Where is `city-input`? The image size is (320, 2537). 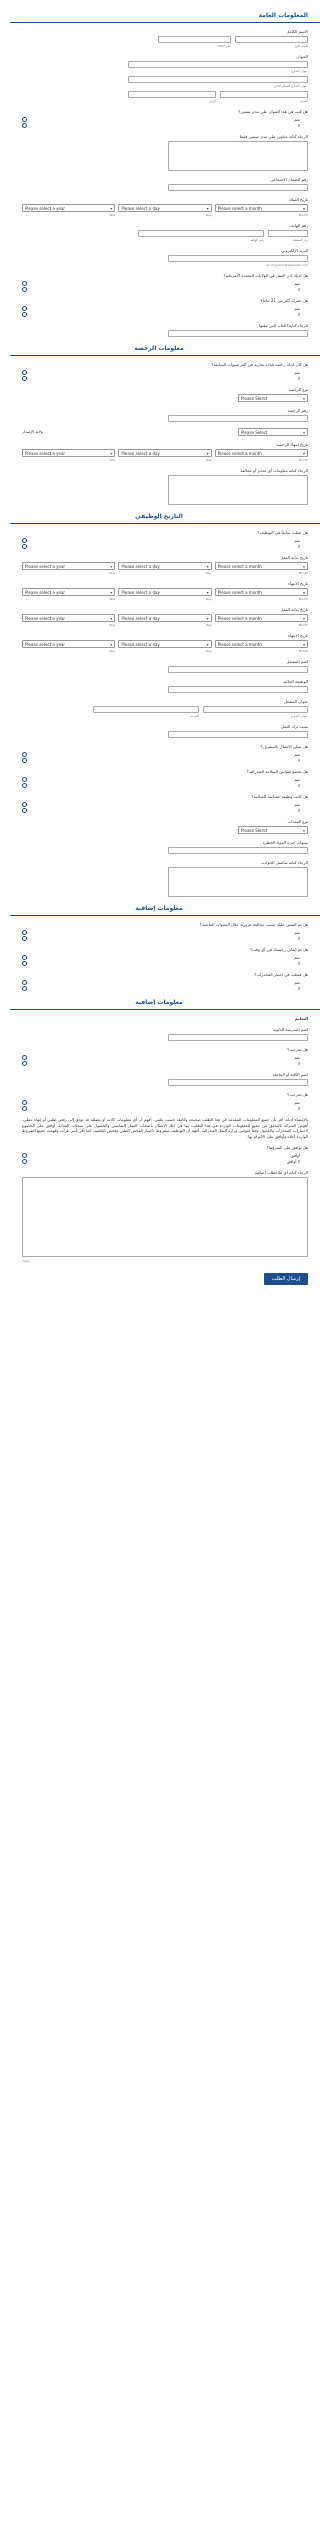 city-input is located at coordinates (264, 94).